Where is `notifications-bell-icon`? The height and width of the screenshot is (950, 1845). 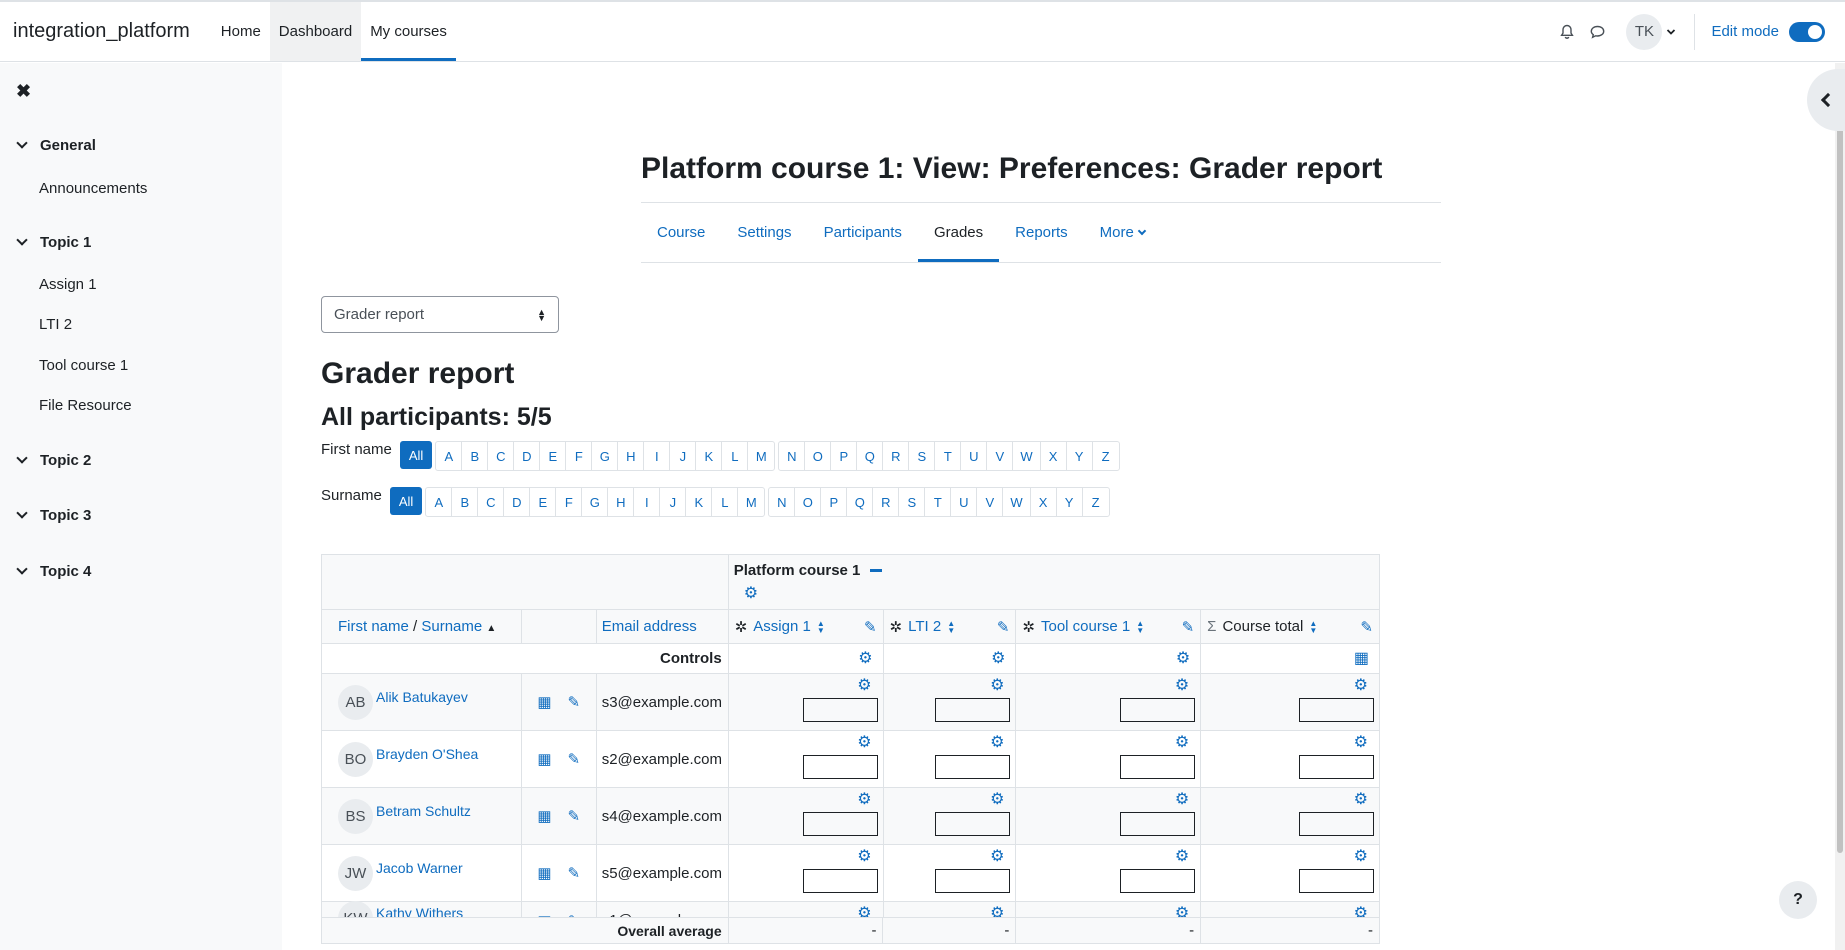
notifications-bell-icon is located at coordinates (1567, 32).